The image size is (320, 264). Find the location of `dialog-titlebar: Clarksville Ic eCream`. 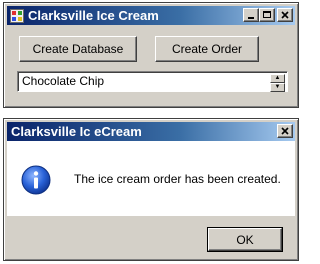

dialog-titlebar: Clarksville Ic eCream is located at coordinates (151, 131).